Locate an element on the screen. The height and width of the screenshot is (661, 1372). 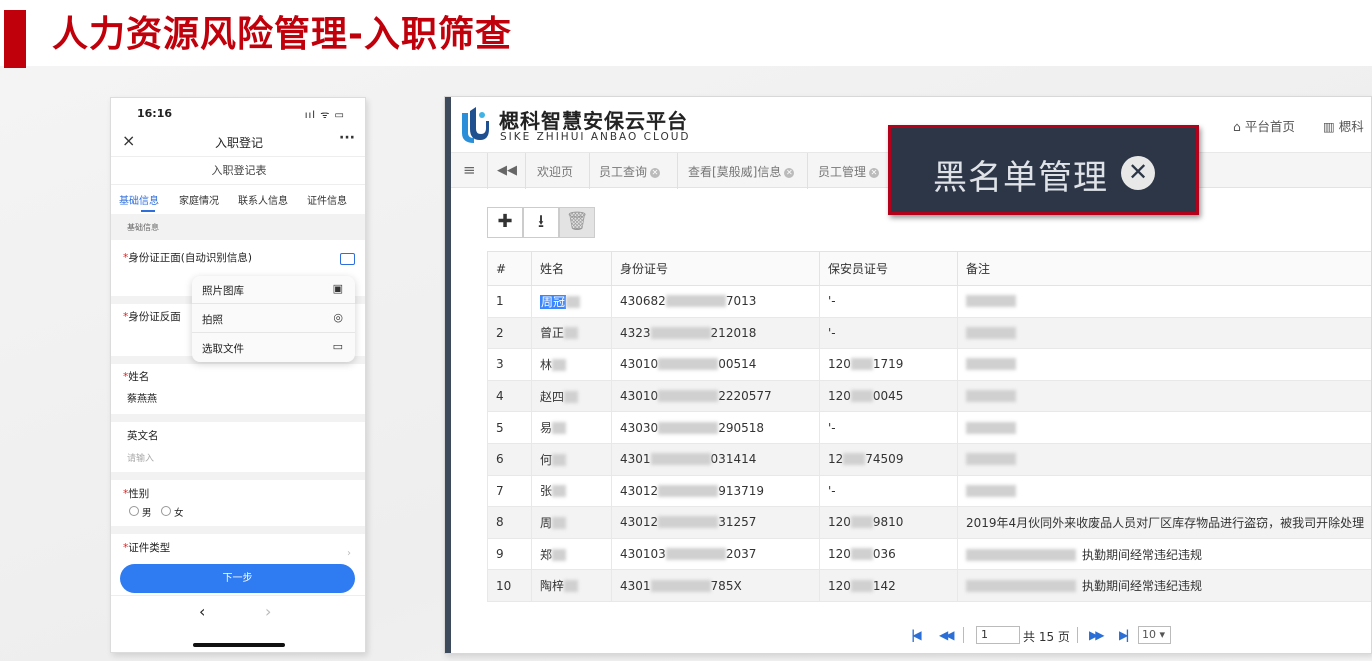
table-row: 10 陶梓 4301 785X 120 142 执勤期间经常违纪违规 is located at coordinates (929, 585).